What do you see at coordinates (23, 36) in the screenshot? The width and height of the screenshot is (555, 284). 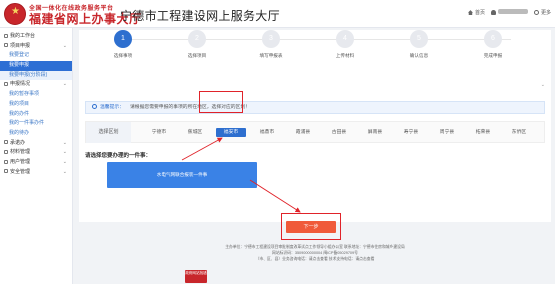 I see `sidebar-item-label: 我的工作台` at bounding box center [23, 36].